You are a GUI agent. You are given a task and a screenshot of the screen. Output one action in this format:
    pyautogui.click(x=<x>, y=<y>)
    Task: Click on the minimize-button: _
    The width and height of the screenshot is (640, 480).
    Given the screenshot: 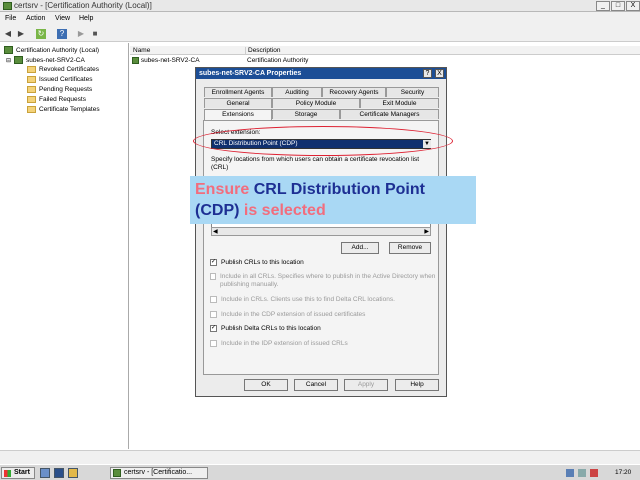 What is the action you would take?
    pyautogui.click(x=603, y=6)
    